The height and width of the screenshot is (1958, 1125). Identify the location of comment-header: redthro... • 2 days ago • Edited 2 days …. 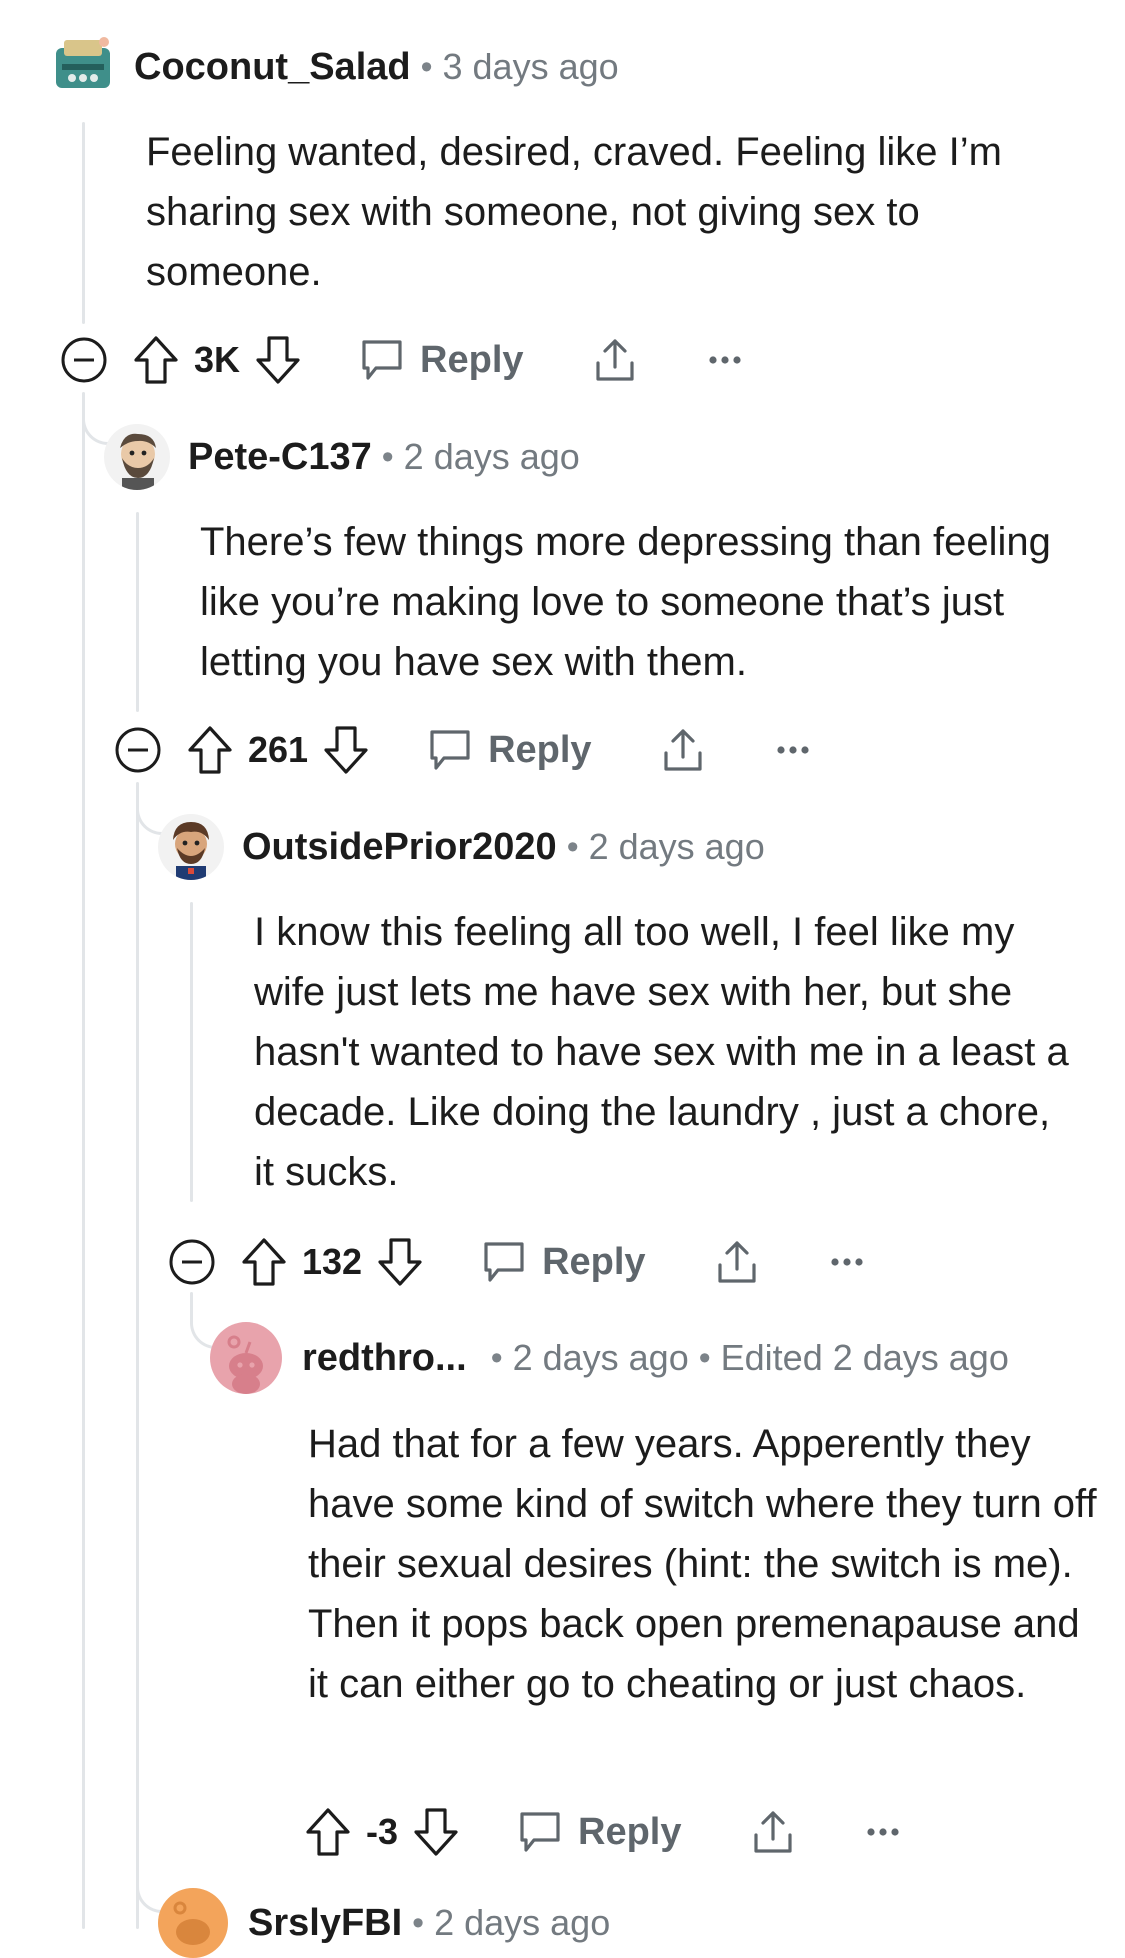
(609, 1358).